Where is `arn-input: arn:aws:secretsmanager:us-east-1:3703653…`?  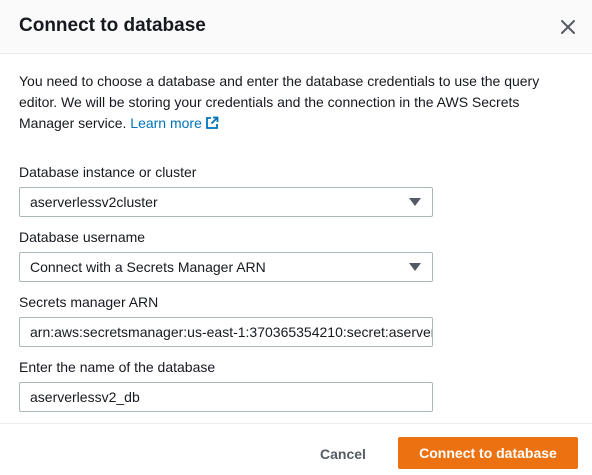
arn-input: arn:aws:secretsmanager:us-east-1:3703653… is located at coordinates (226, 332).